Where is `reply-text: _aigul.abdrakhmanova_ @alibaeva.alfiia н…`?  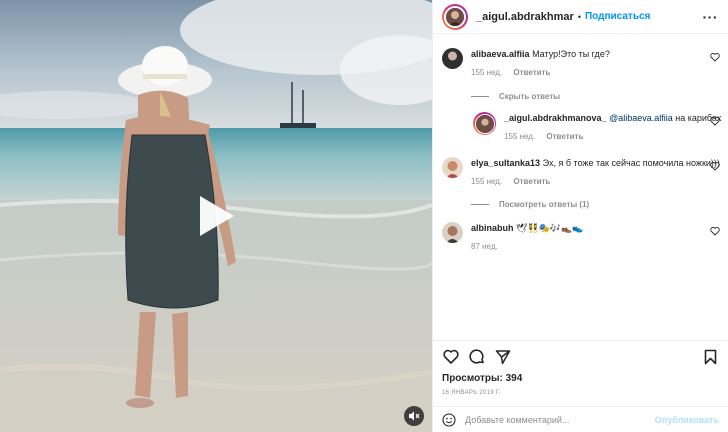 reply-text: _aigul.abdrakhmanova_ @alibaeva.alfiia н… is located at coordinates (612, 118).